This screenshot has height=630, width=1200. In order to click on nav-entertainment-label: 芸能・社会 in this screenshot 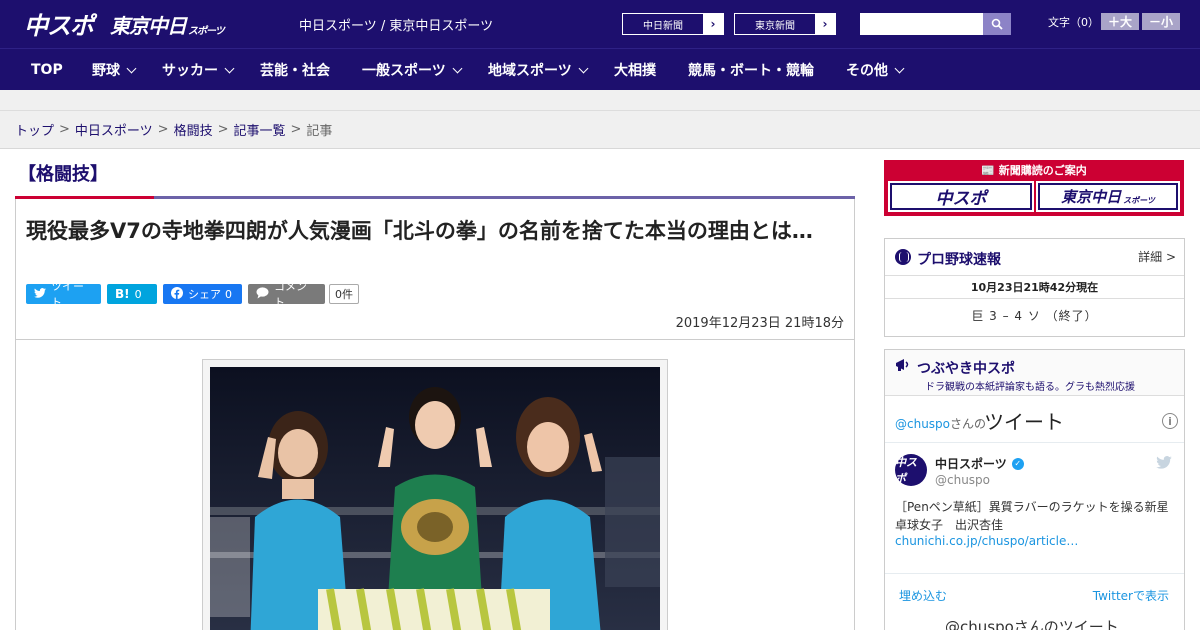, I will do `click(295, 71)`.